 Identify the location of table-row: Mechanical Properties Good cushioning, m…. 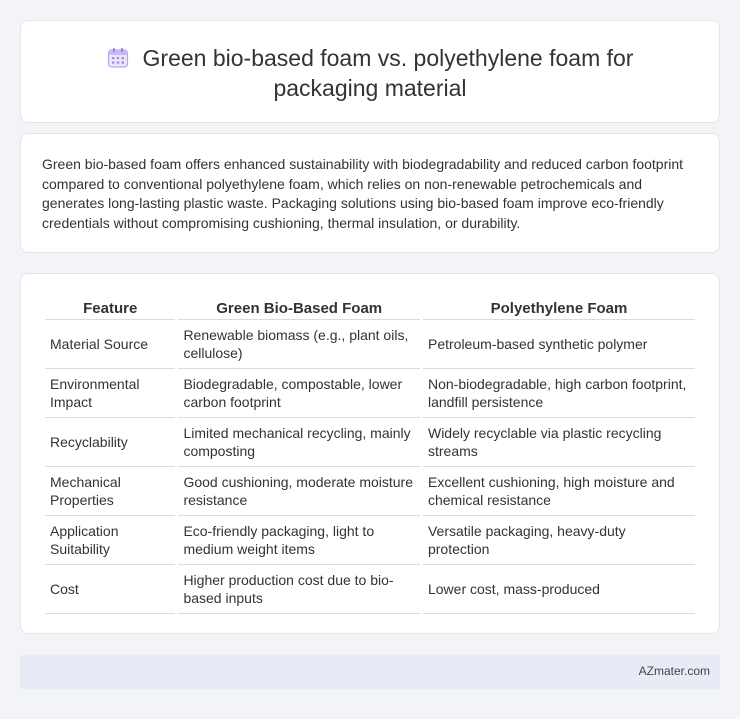
(370, 491).